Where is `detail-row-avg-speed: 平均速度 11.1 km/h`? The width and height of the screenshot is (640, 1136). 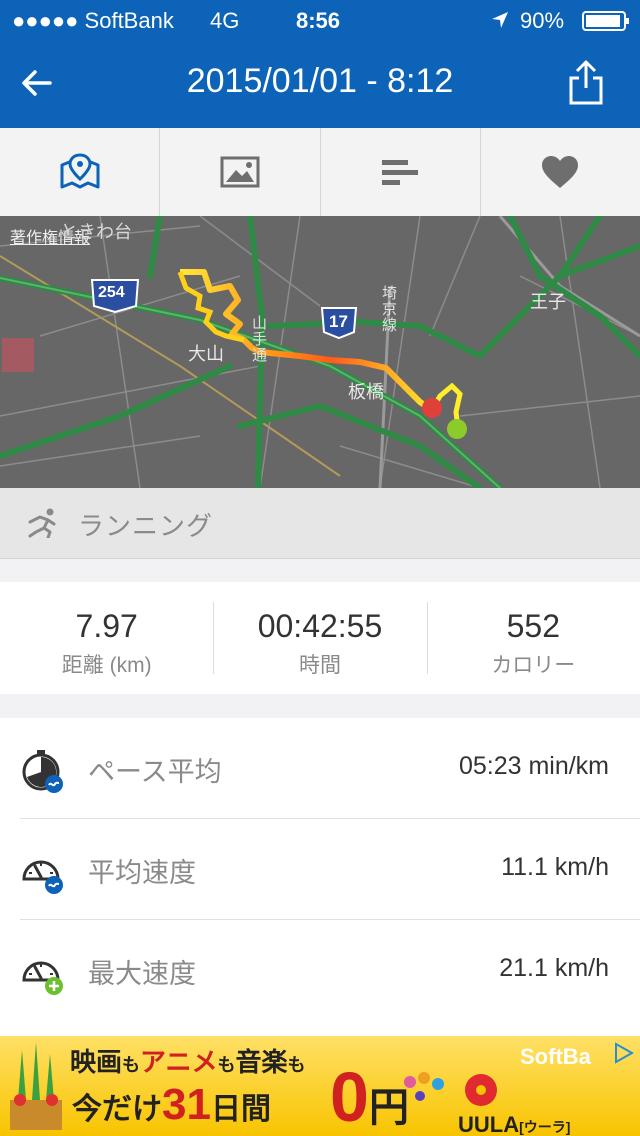 detail-row-avg-speed: 平均速度 11.1 km/h is located at coordinates (330, 869).